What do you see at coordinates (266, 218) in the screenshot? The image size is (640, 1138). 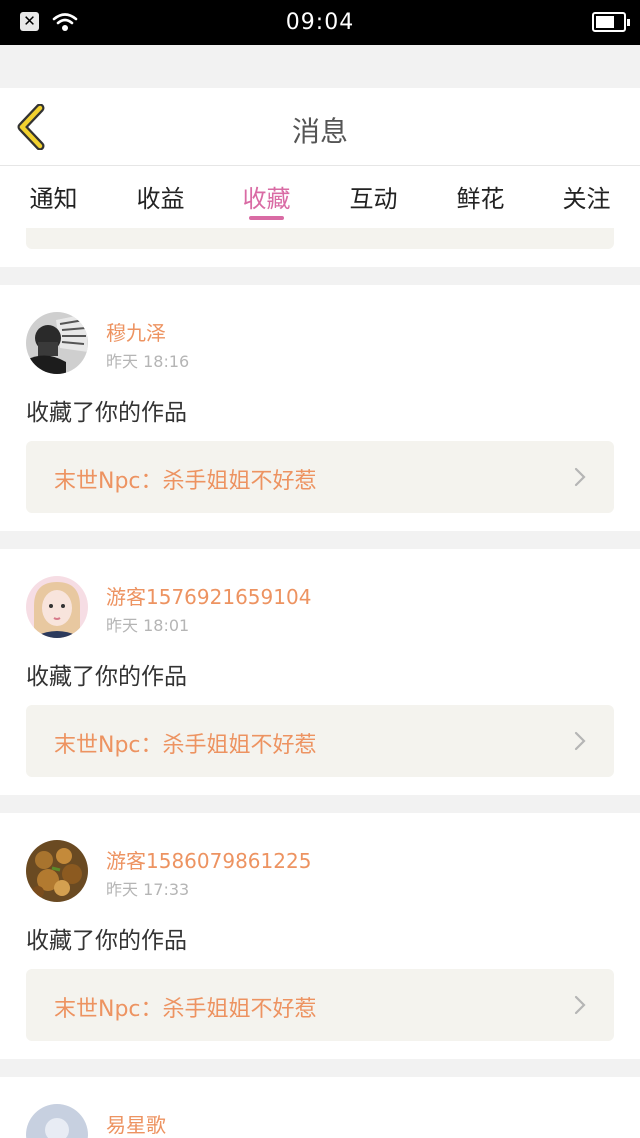 I see `active-tab-indicator` at bounding box center [266, 218].